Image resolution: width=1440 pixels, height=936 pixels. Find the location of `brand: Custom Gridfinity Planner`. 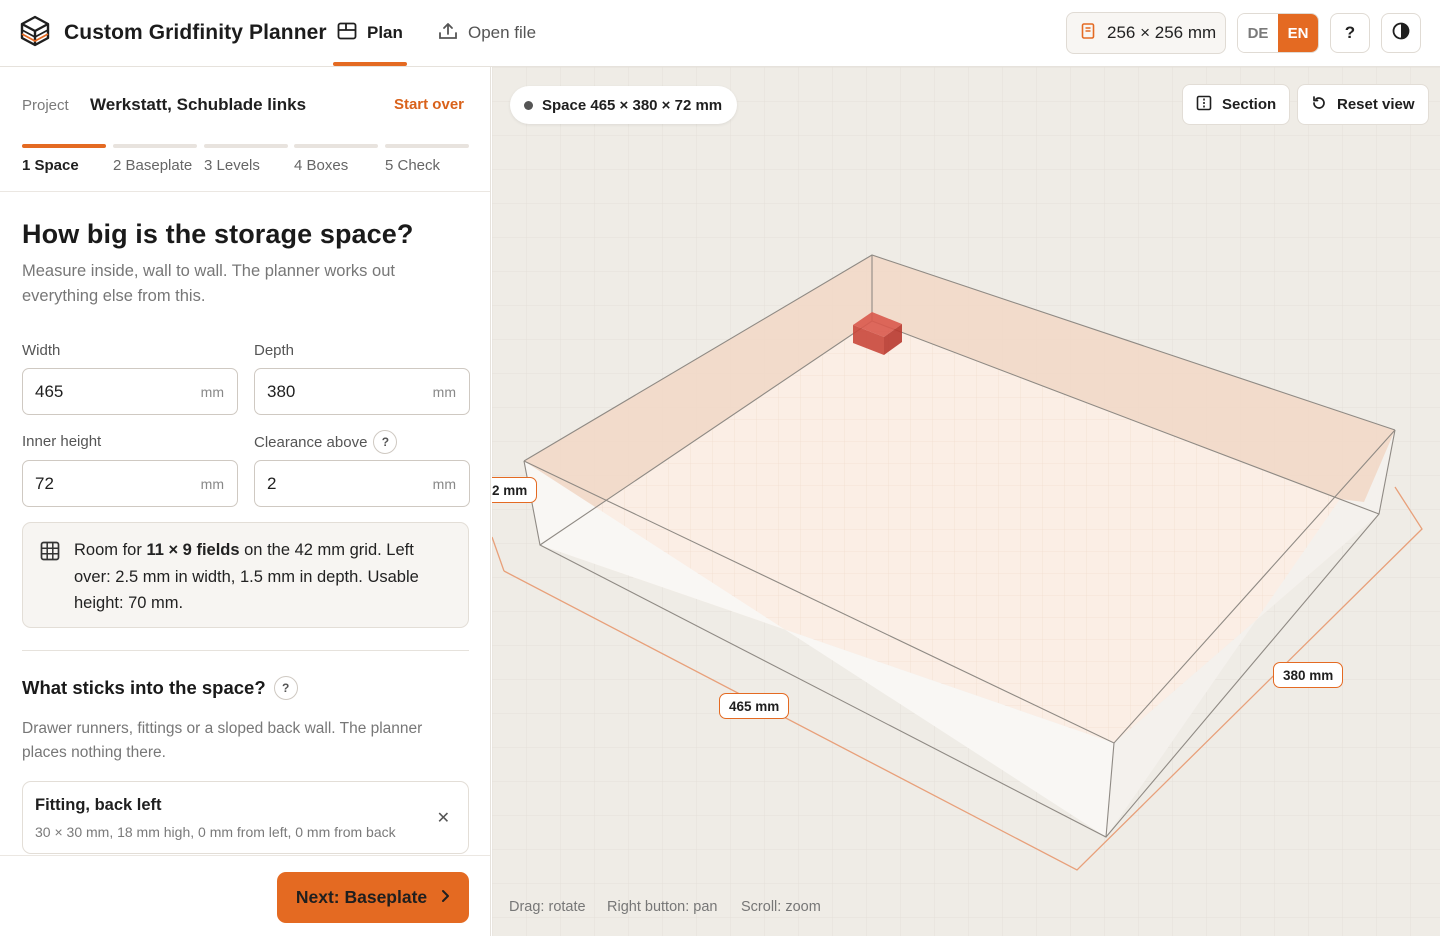

brand: Custom Gridfinity Planner is located at coordinates (173, 33).